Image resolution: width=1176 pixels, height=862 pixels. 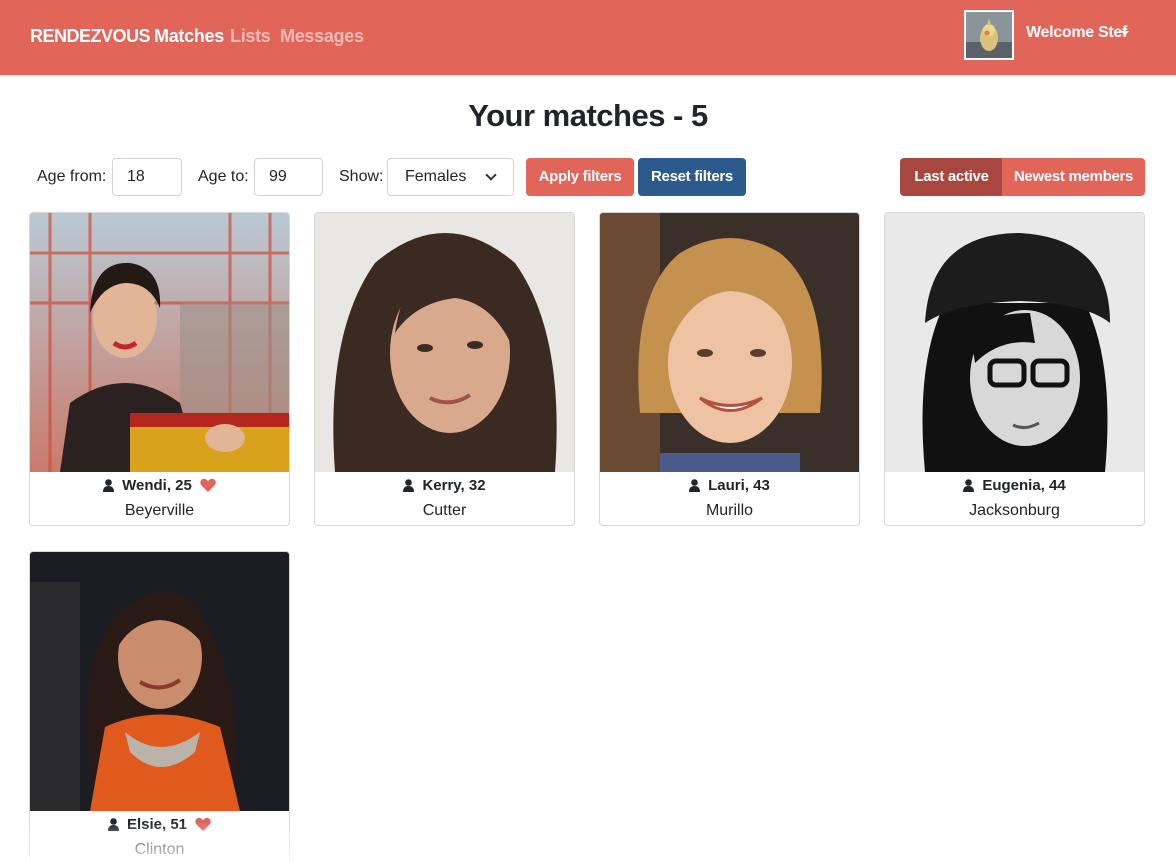 I want to click on member-name: Kerry, 32, so click(x=454, y=485).